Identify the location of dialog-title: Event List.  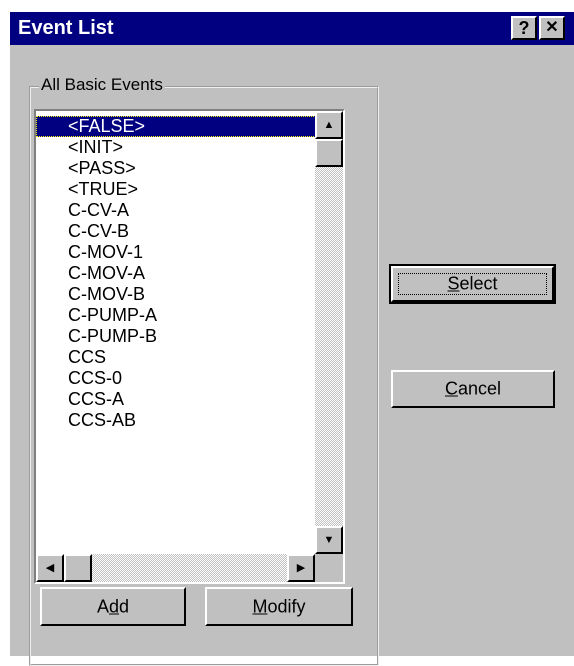
(66, 28).